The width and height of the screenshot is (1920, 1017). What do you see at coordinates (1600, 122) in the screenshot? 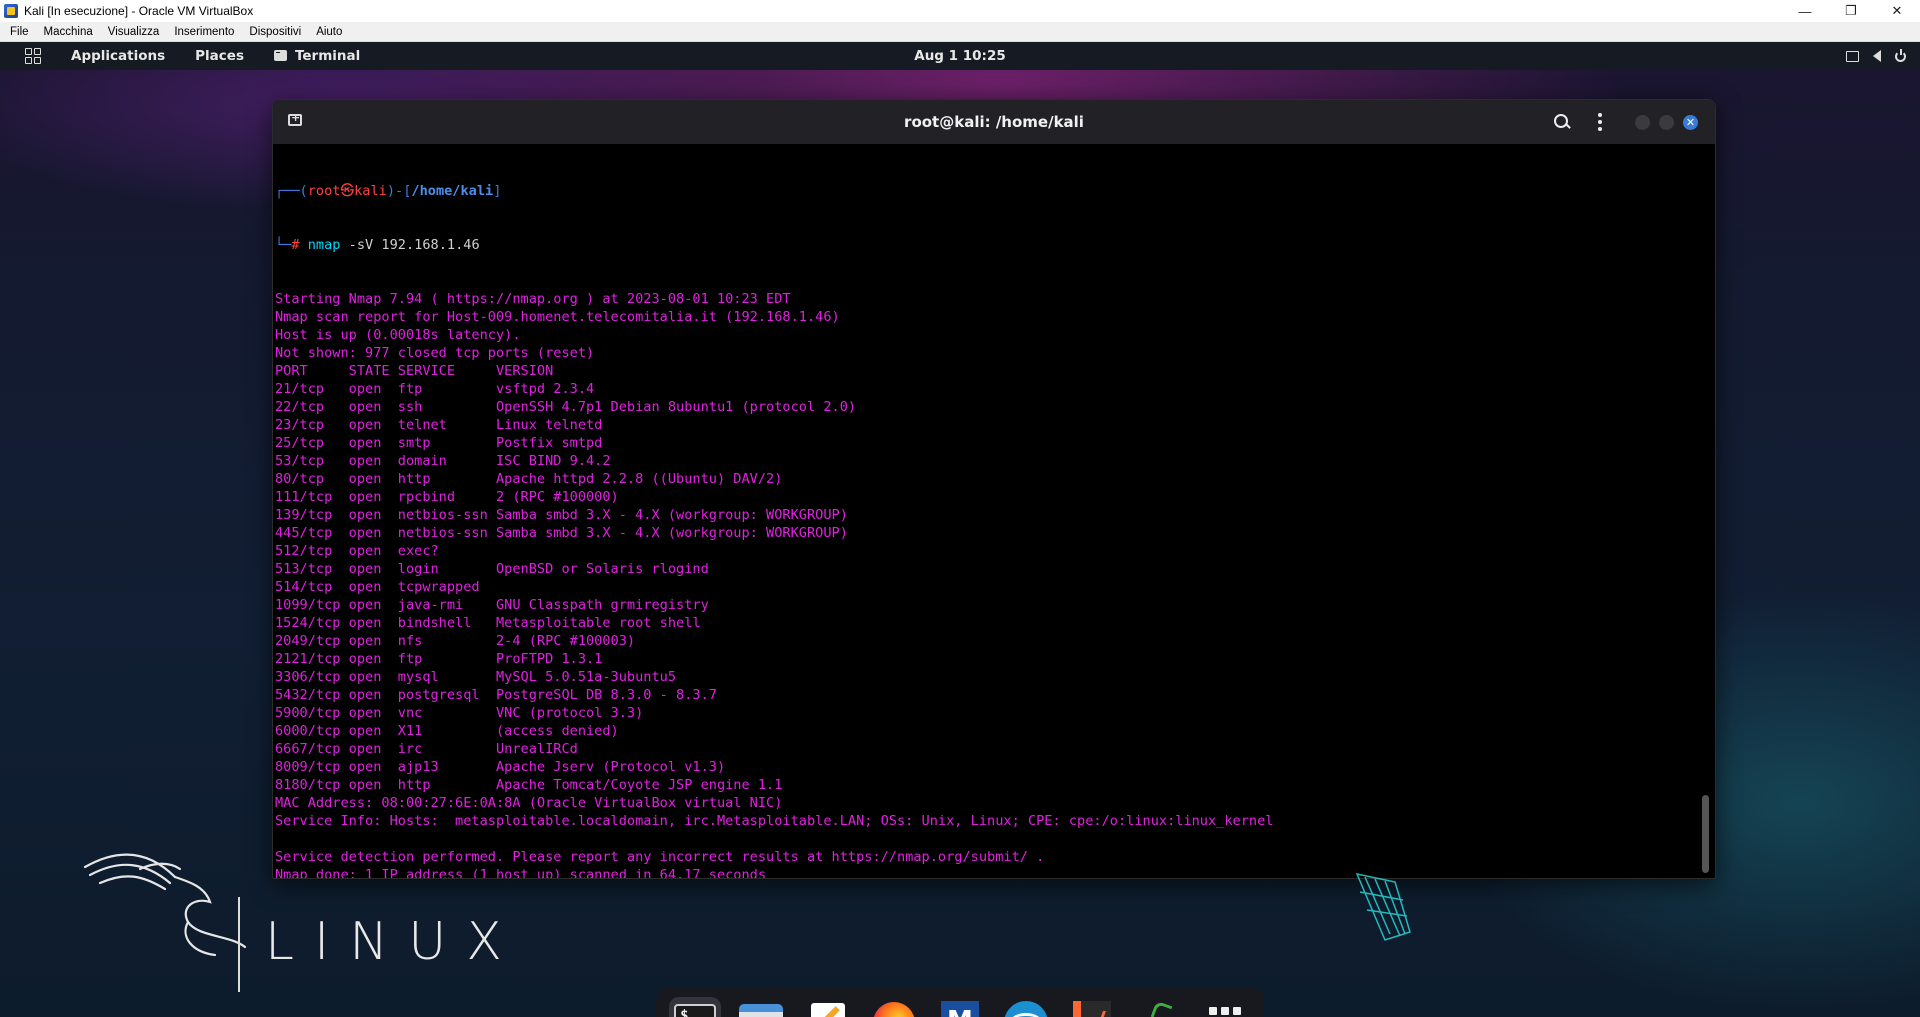
I see `kebab-menu-icon` at bounding box center [1600, 122].